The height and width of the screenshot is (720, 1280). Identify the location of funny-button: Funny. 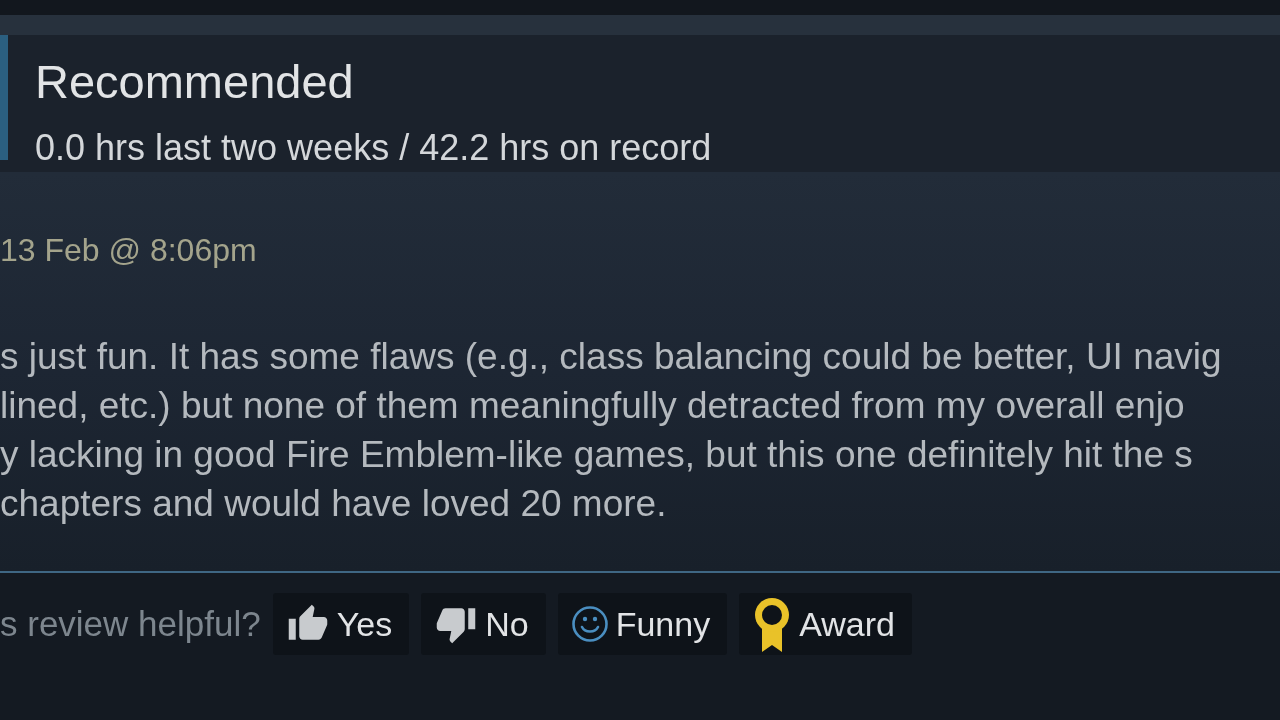
(642, 624).